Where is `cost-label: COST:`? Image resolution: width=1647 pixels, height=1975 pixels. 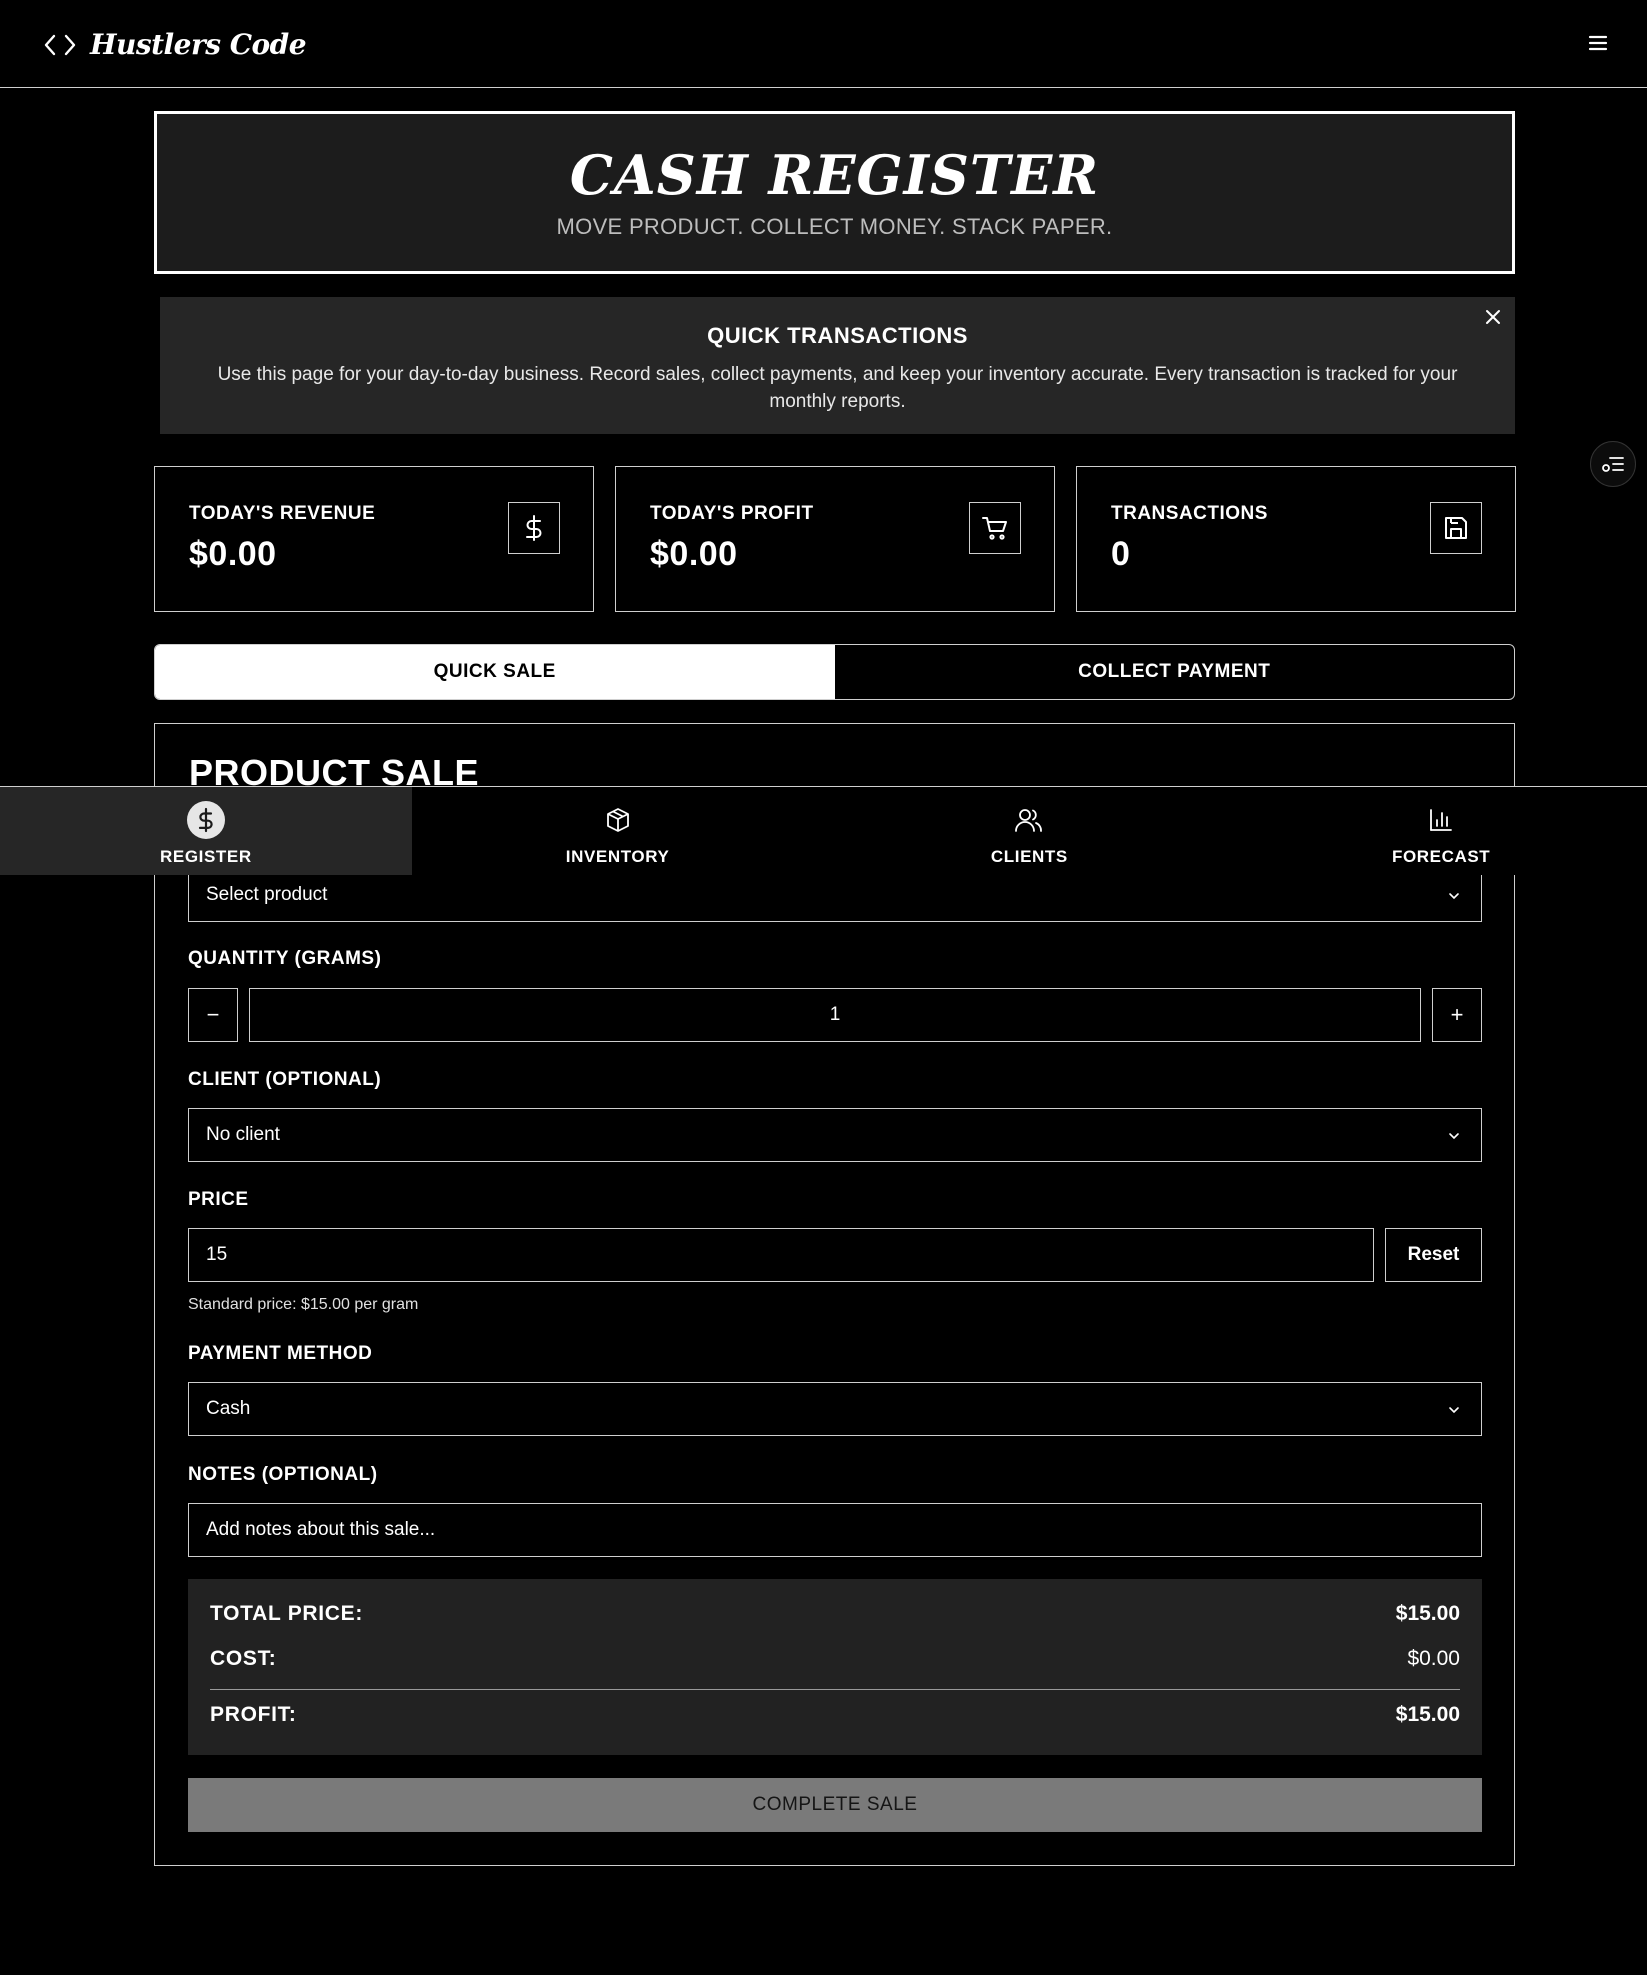 cost-label: COST: is located at coordinates (243, 1658).